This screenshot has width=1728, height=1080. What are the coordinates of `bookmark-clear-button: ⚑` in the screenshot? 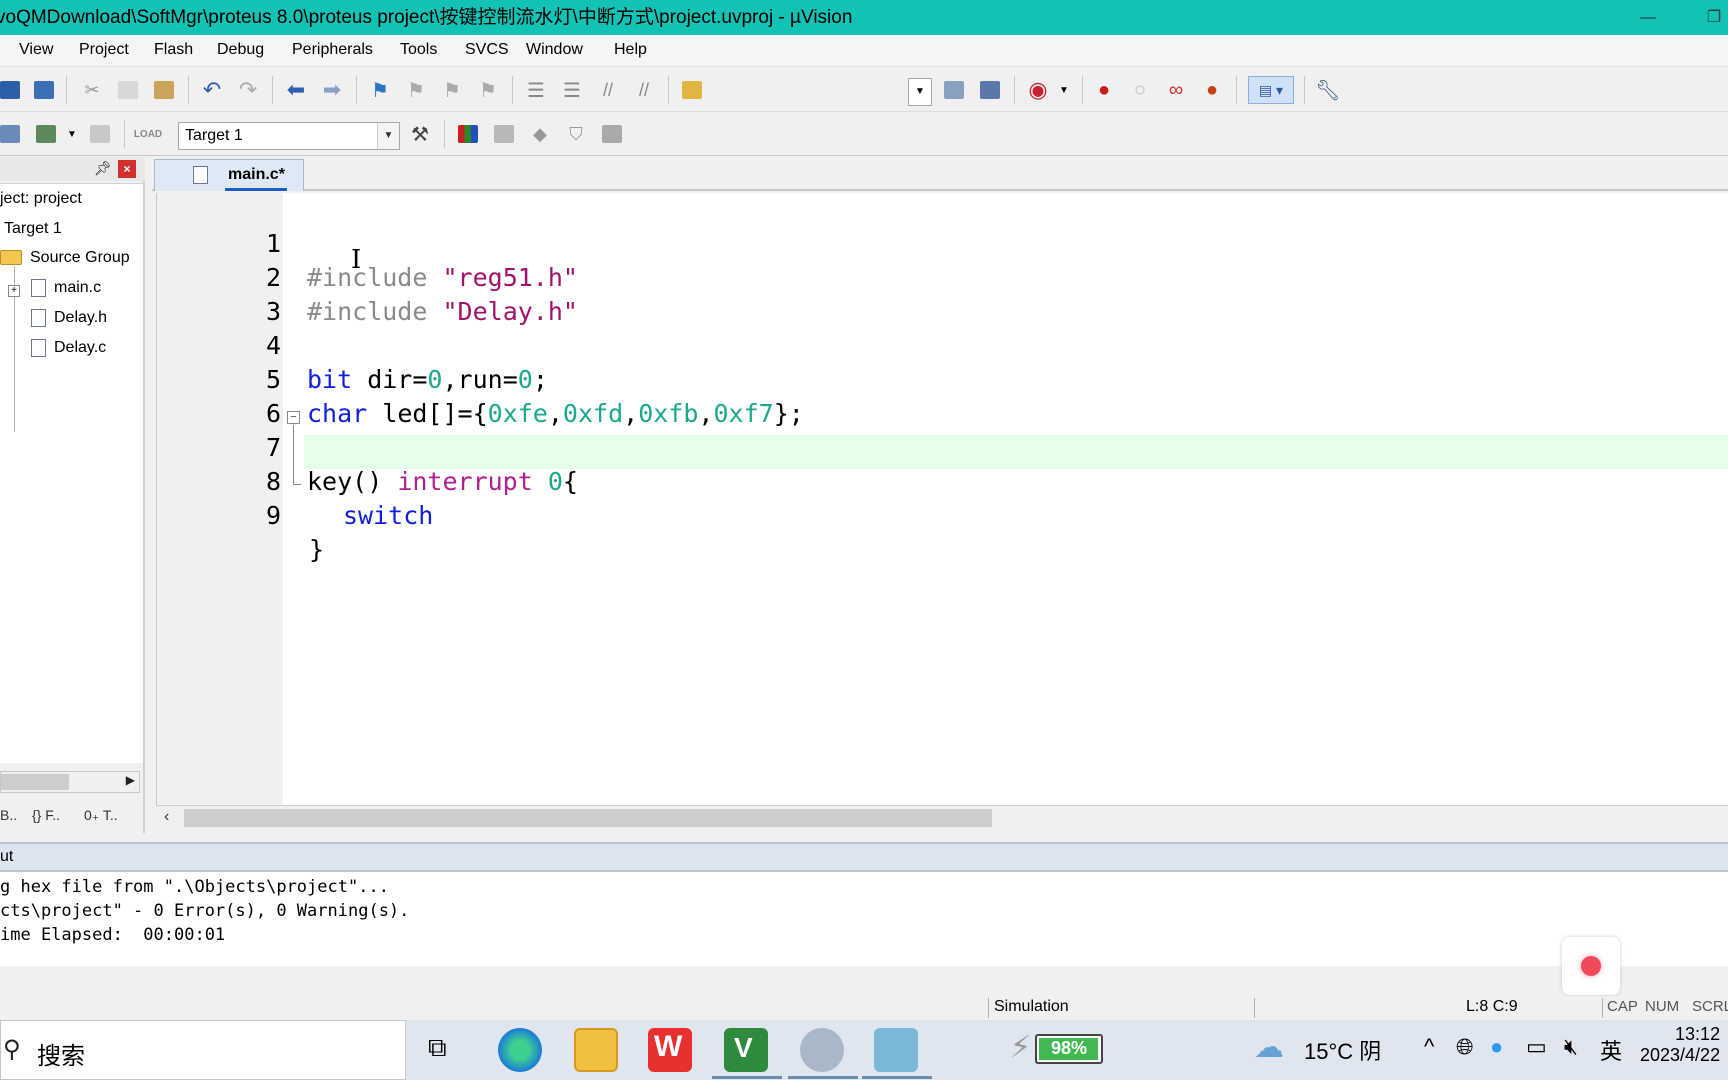 It's located at (488, 90).